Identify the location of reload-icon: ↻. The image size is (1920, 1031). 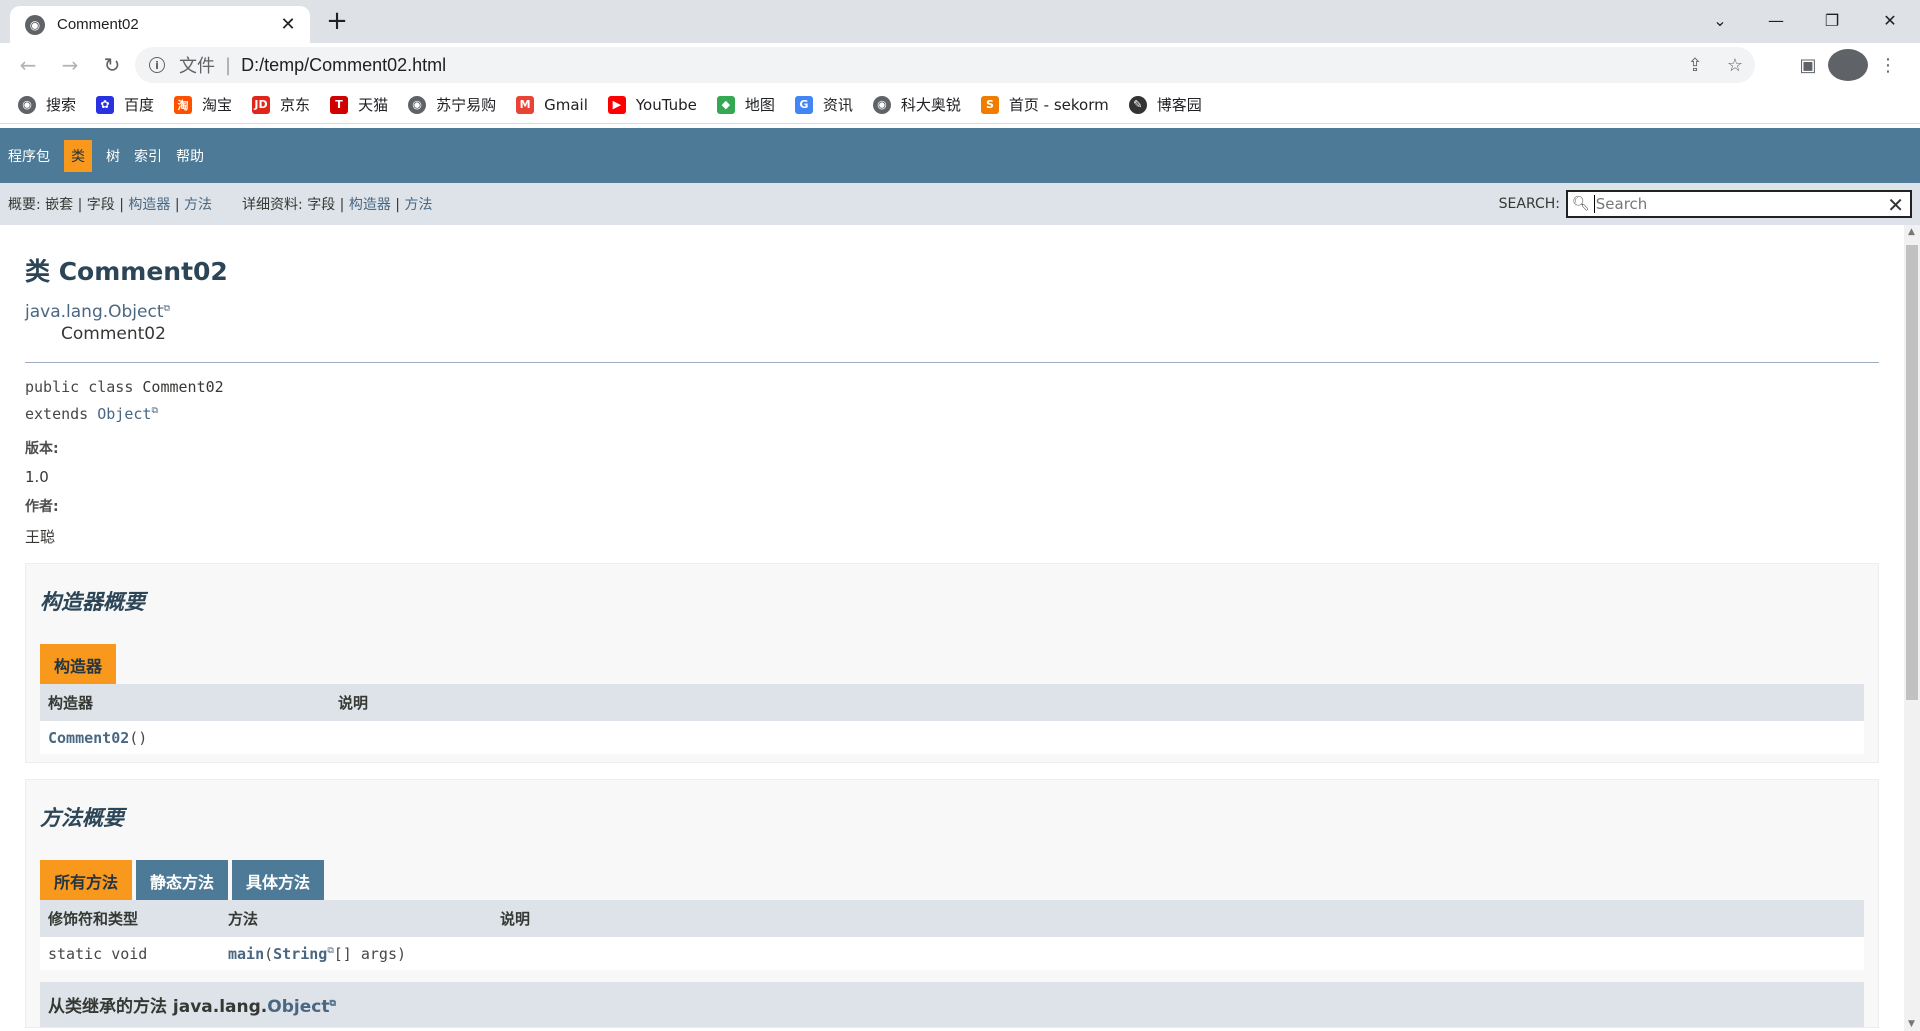
(112, 65).